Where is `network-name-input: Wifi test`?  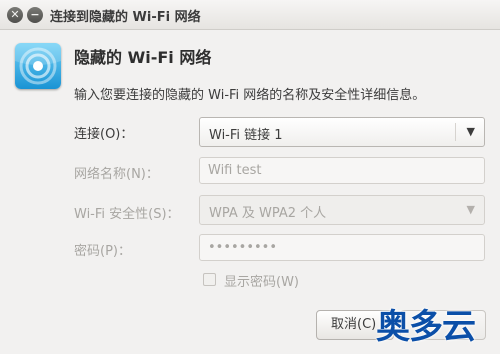 network-name-input: Wifi test is located at coordinates (342, 170).